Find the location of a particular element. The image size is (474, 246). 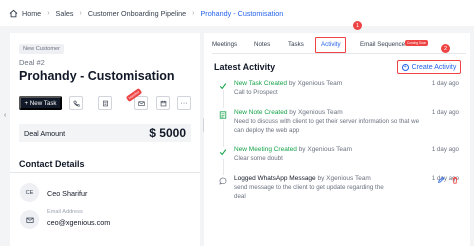

chevron-left-icon: ‹ is located at coordinates (5, 115).